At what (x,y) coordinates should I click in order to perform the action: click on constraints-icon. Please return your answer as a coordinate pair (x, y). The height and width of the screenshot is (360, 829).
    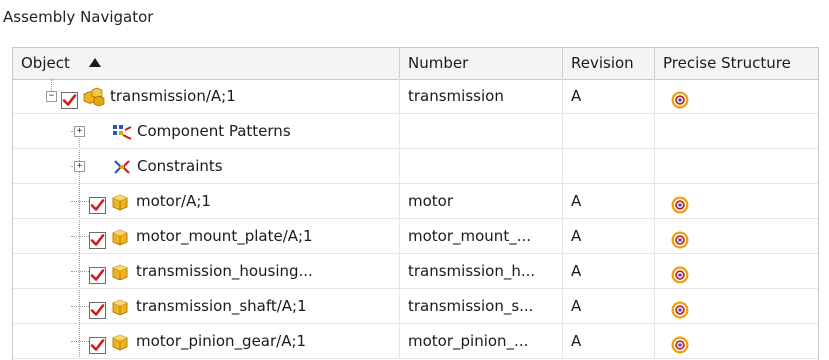
    Looking at the image, I should click on (122, 169).